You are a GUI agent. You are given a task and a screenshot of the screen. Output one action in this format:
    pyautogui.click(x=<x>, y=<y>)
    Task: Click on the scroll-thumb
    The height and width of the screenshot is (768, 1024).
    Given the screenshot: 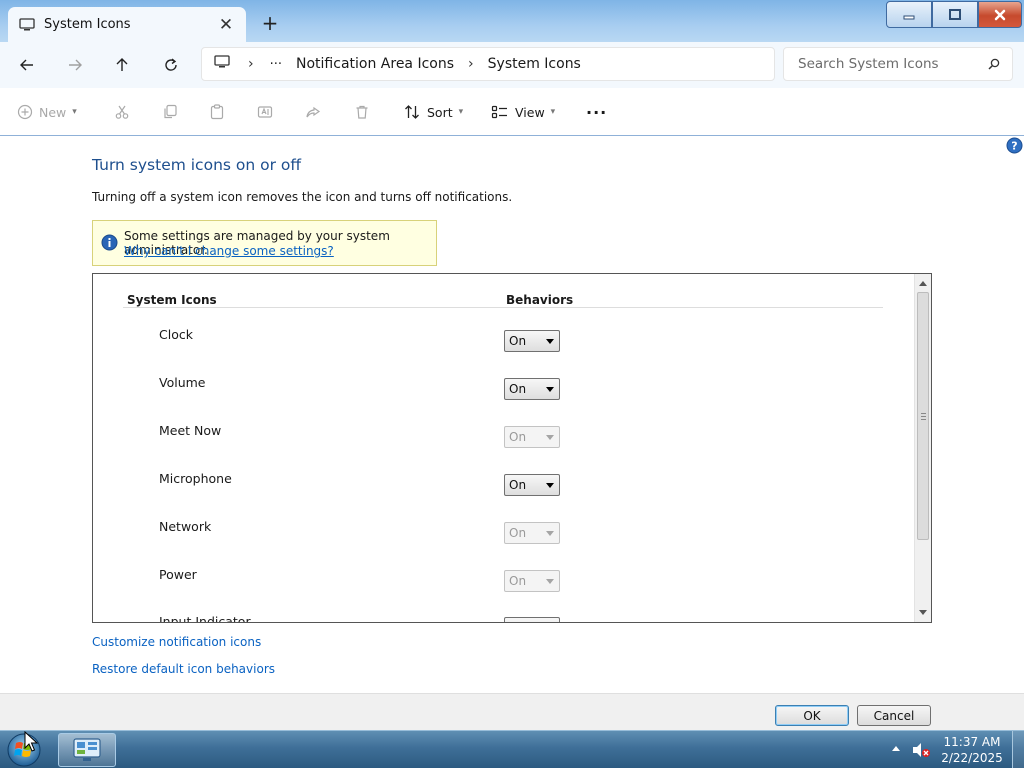 What is the action you would take?
    pyautogui.click(x=923, y=416)
    